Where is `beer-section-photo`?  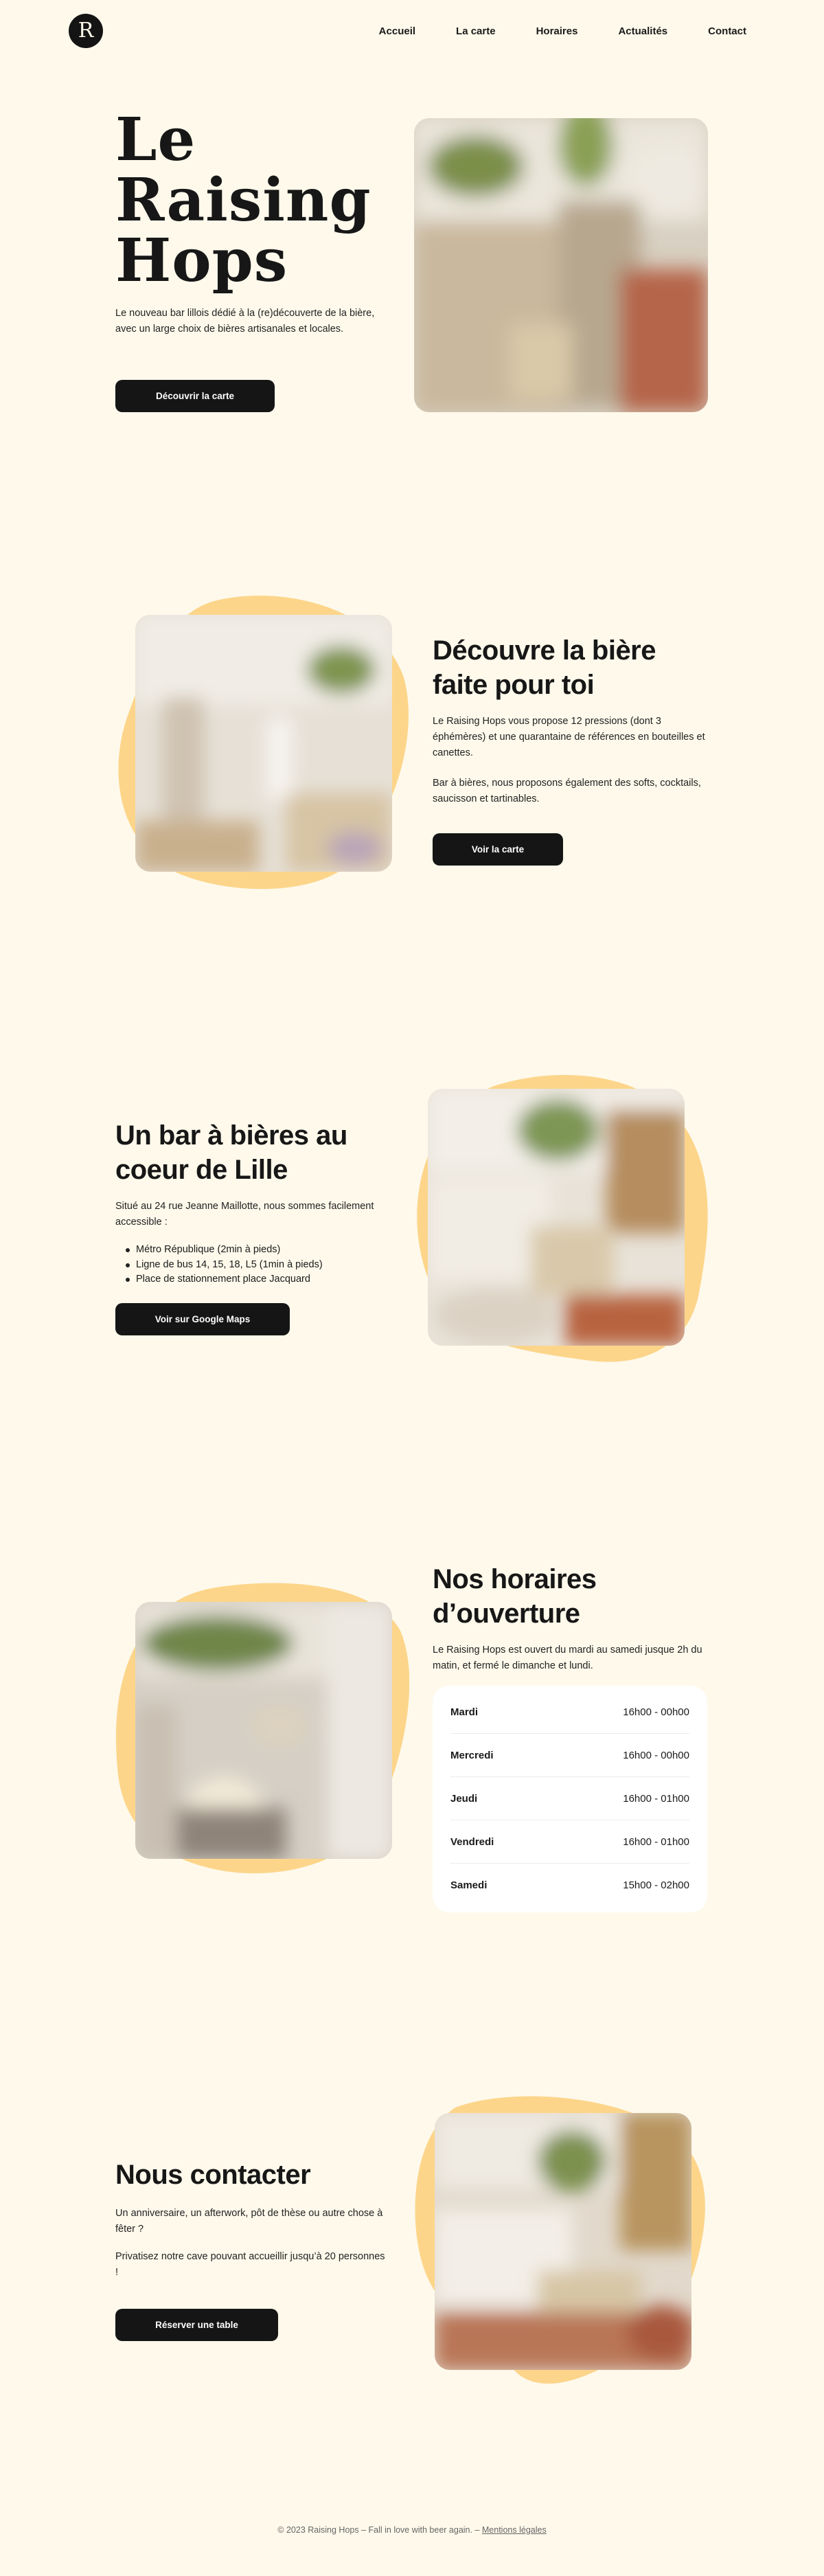
beer-section-photo is located at coordinates (263, 743).